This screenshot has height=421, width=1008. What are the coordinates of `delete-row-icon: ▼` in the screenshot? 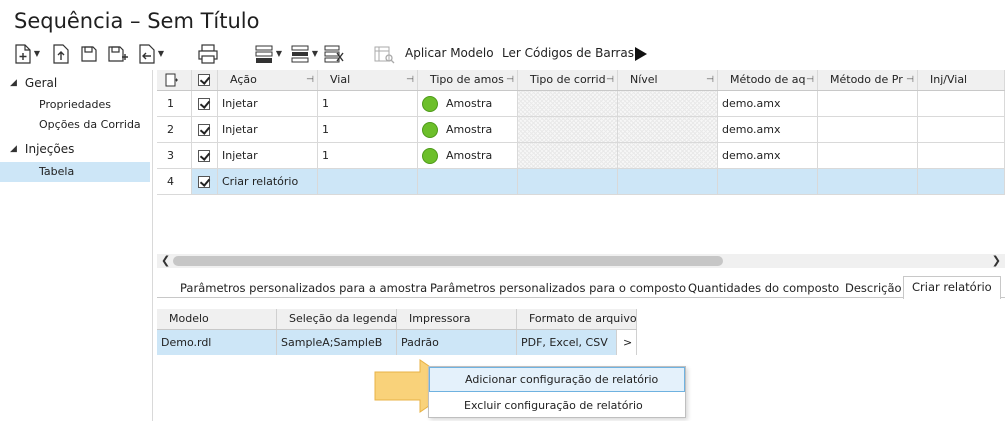 It's located at (304, 54).